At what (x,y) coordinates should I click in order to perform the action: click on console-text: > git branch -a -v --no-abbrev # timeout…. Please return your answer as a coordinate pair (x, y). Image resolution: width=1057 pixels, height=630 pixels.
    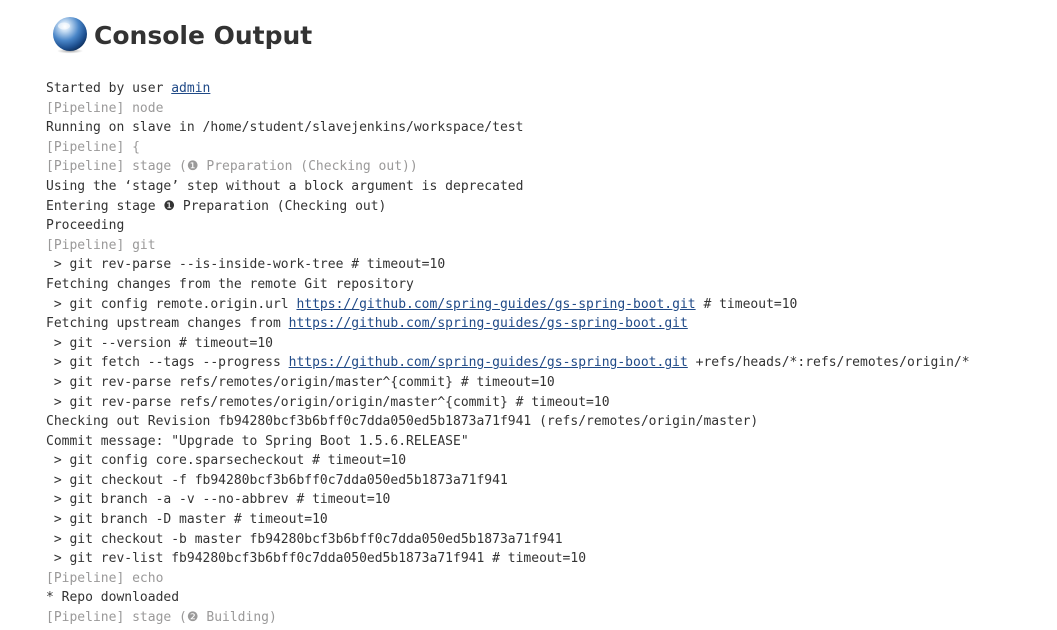
    Looking at the image, I should click on (218, 500).